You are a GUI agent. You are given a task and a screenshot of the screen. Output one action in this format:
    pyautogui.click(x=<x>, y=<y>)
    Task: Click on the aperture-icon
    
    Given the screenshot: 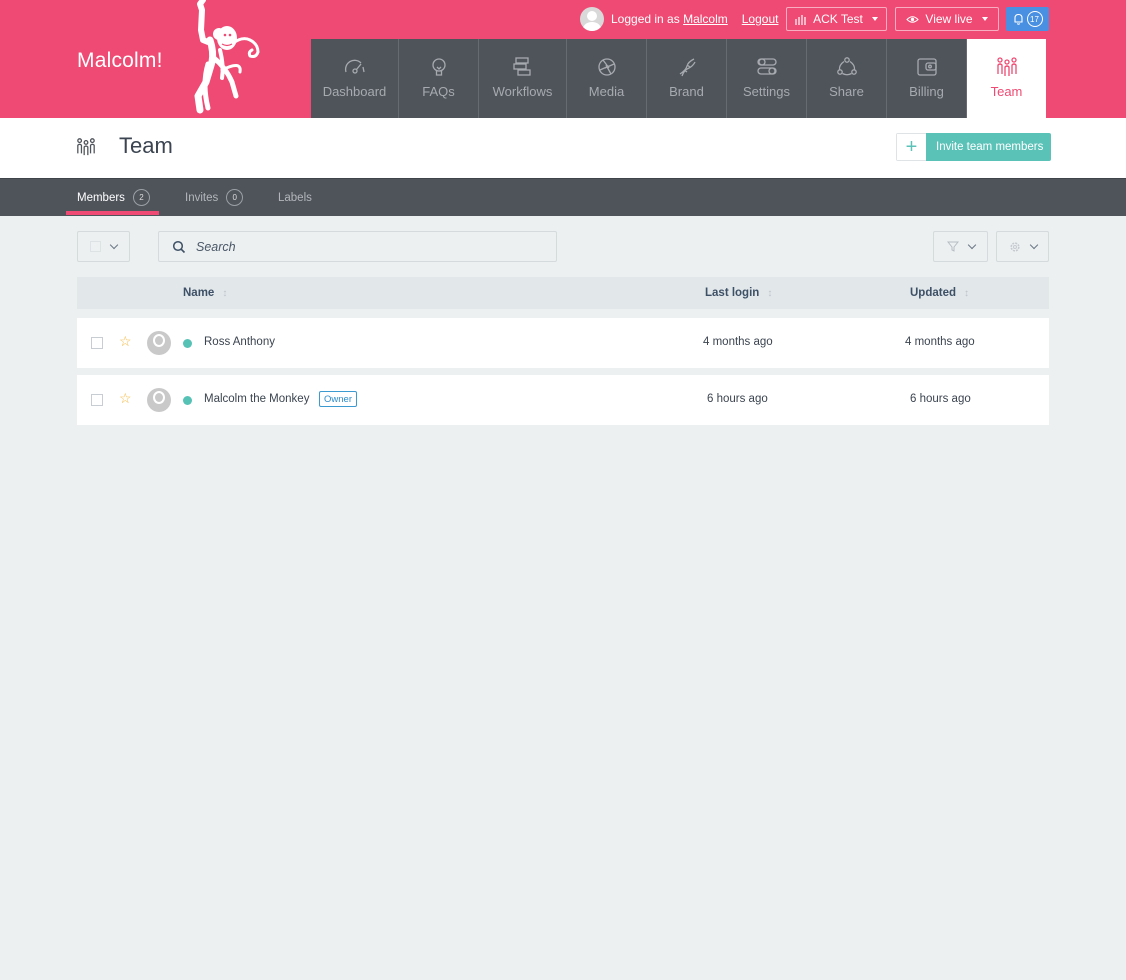 What is the action you would take?
    pyautogui.click(x=606, y=67)
    